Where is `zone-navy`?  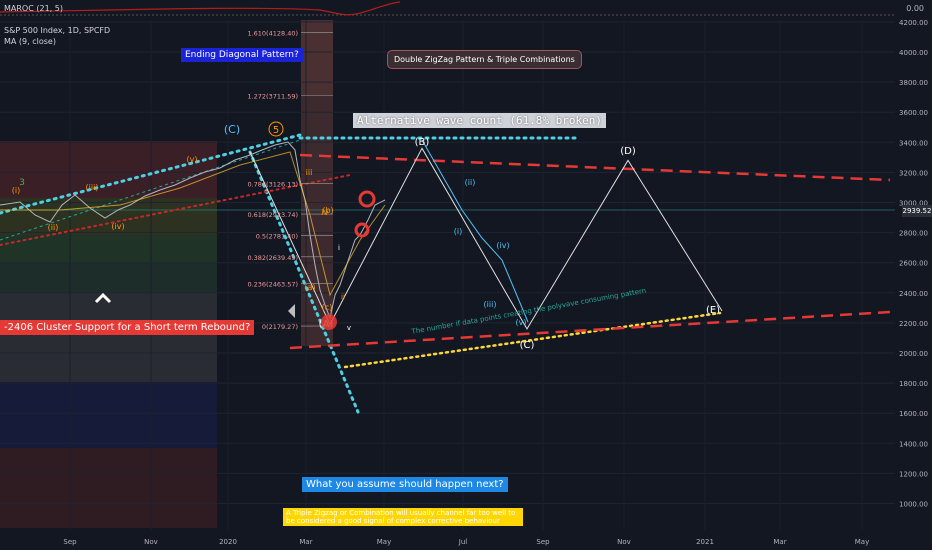
zone-navy is located at coordinates (108, 415).